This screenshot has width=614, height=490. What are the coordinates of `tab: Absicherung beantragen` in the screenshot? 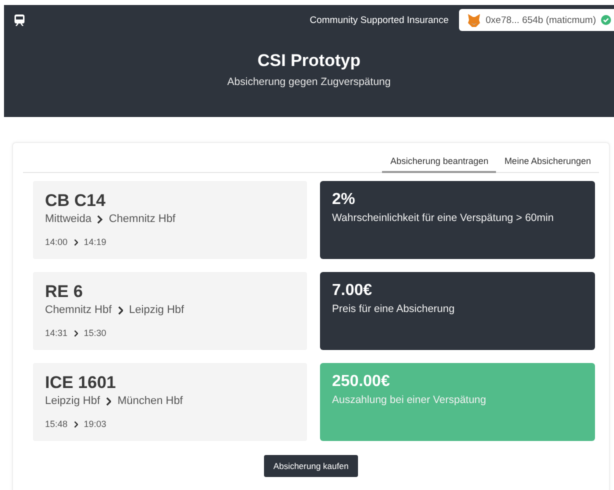 It's located at (439, 162).